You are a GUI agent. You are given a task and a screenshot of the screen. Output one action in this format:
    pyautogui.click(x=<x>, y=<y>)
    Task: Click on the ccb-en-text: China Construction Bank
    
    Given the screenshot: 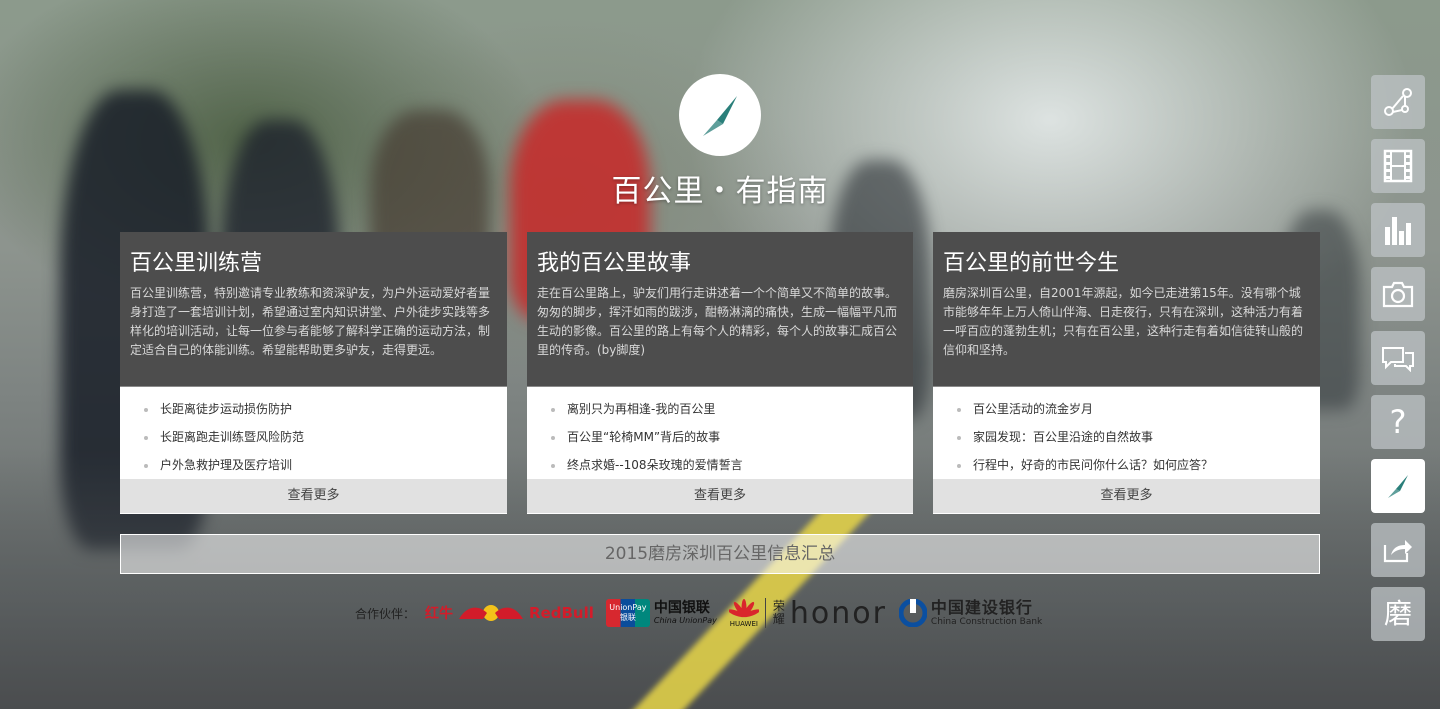 What is the action you would take?
    pyautogui.click(x=986, y=621)
    